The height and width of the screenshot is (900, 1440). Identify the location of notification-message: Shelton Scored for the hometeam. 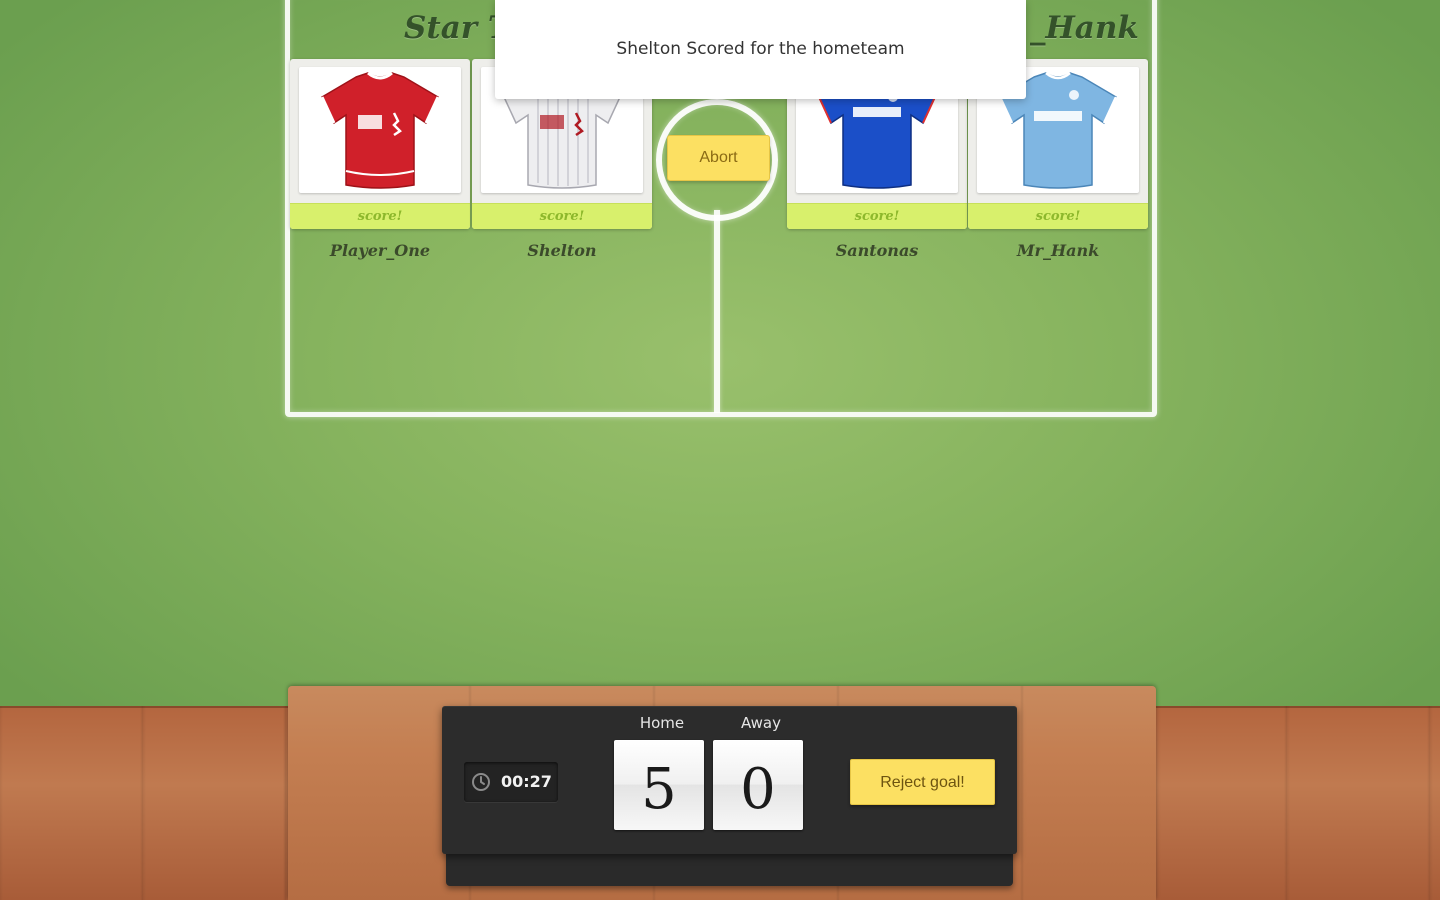
(760, 49).